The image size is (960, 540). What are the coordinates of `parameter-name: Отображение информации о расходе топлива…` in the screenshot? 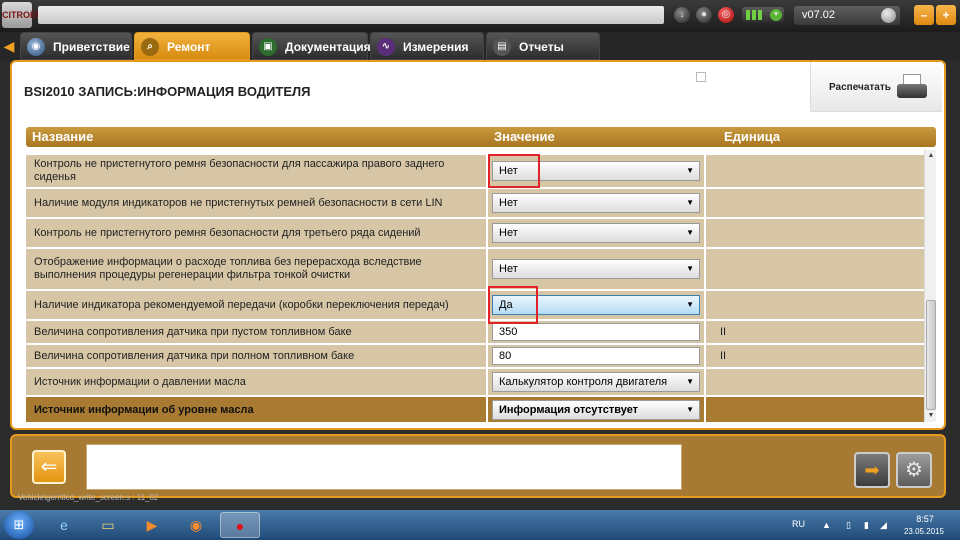 It's located at (256, 269).